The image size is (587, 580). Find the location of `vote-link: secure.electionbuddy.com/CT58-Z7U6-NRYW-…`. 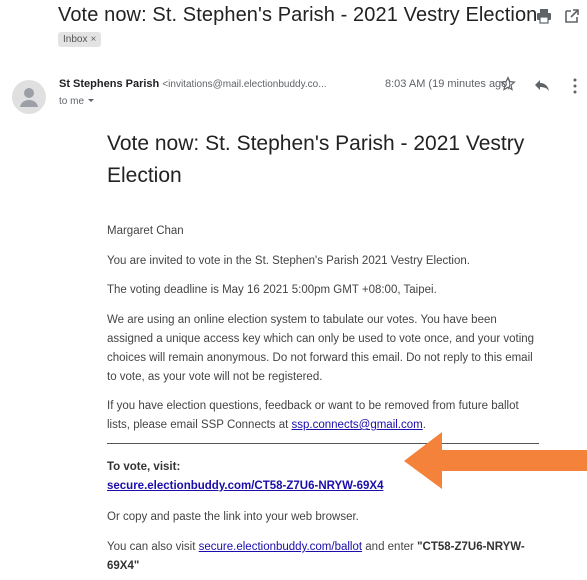

vote-link: secure.electionbuddy.com/CT58-Z7U6-NRYW-… is located at coordinates (245, 486).